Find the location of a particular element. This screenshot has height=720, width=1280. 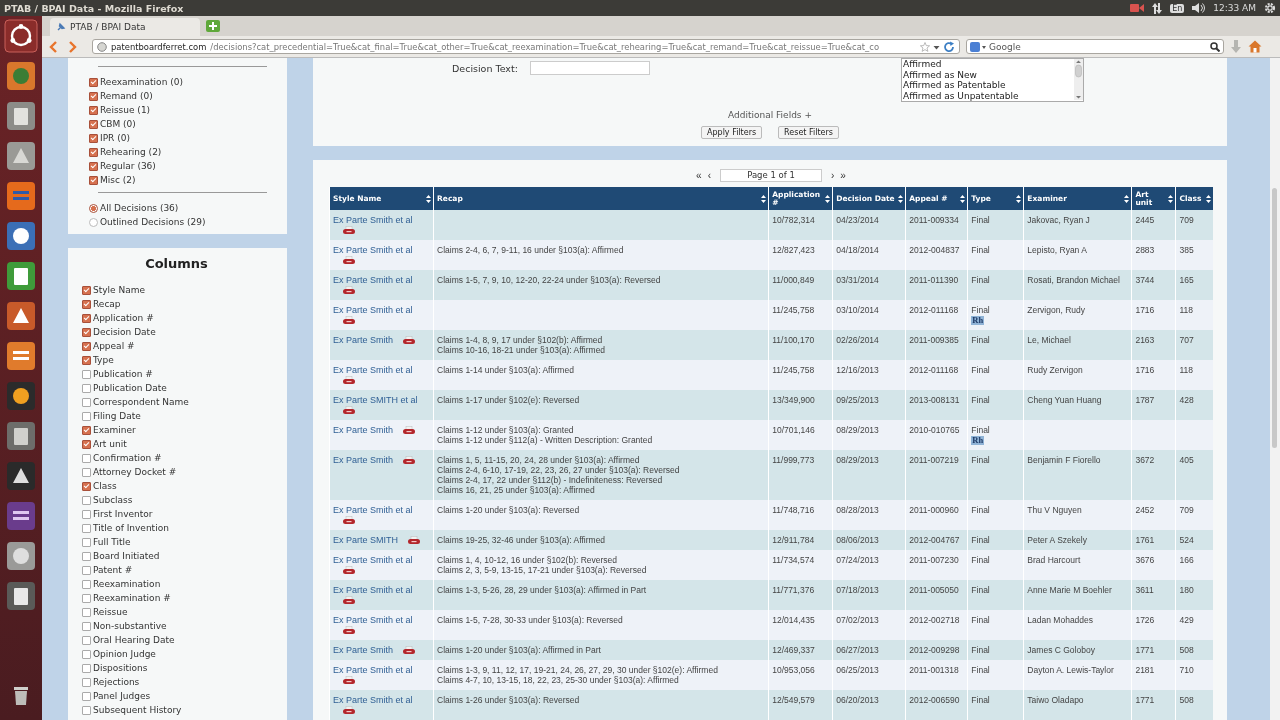

radio-label: Outlined Decisions (29) is located at coordinates (153, 222).